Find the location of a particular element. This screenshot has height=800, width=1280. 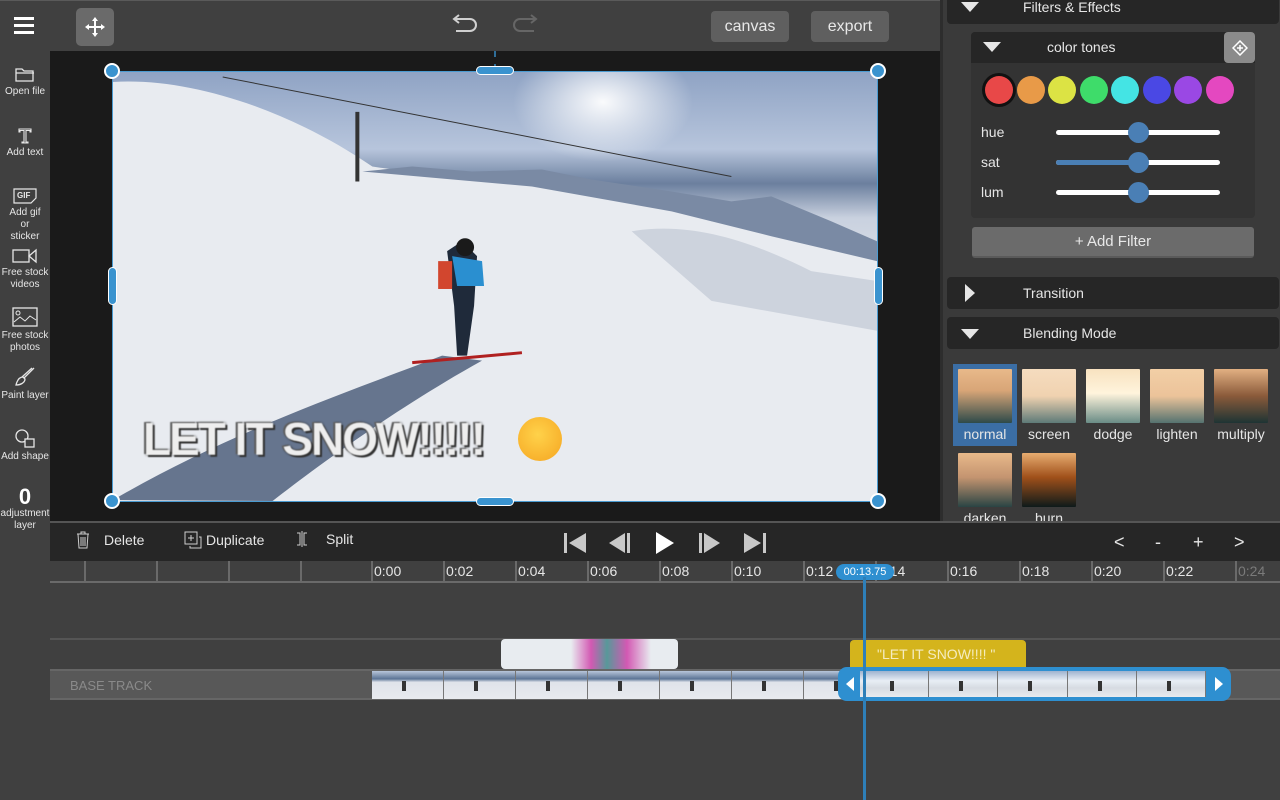

sidebar-item-stock-videos: Free stock videos is located at coordinates (25, 269).